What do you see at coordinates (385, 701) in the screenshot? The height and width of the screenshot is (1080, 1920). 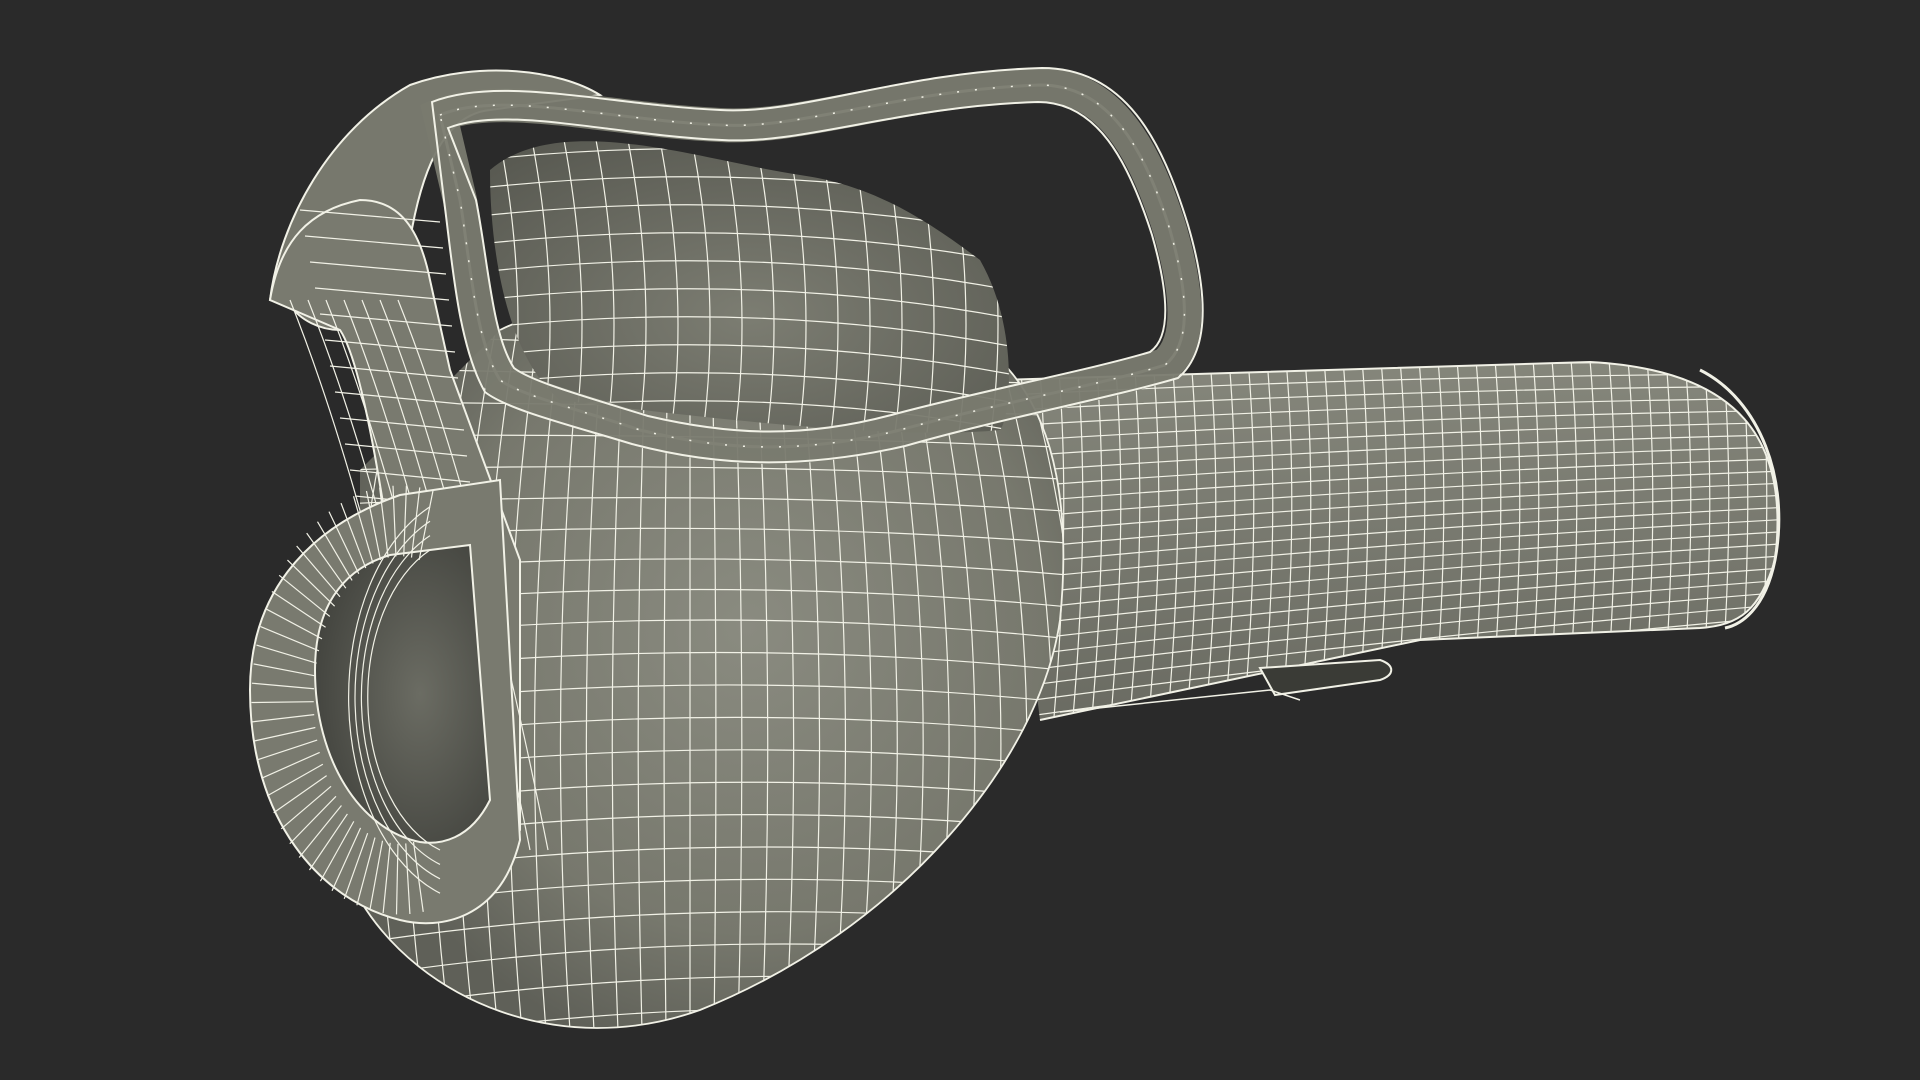 I see `bottom-ring` at bounding box center [385, 701].